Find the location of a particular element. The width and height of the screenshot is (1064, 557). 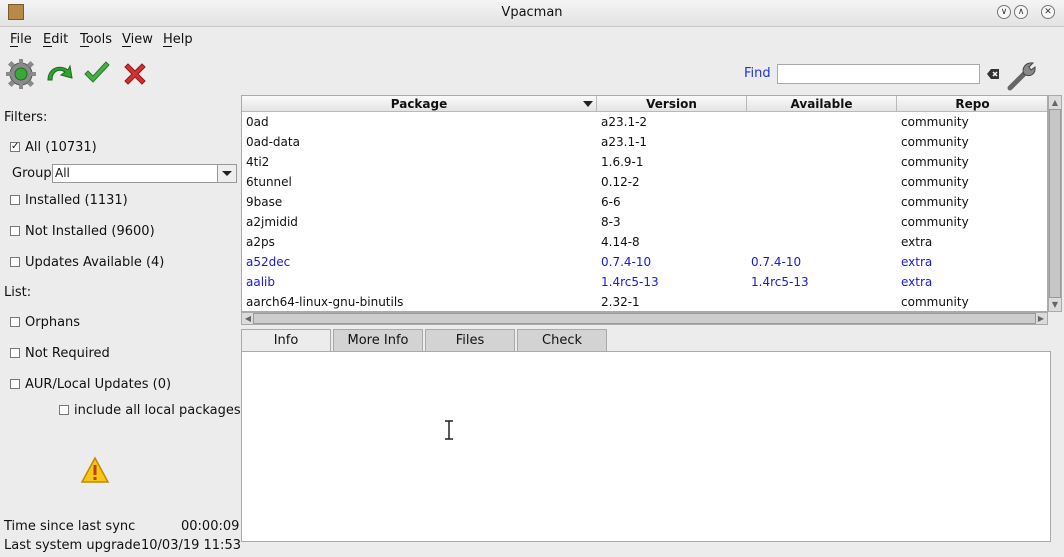

include-local-checkbox is located at coordinates (64, 410).